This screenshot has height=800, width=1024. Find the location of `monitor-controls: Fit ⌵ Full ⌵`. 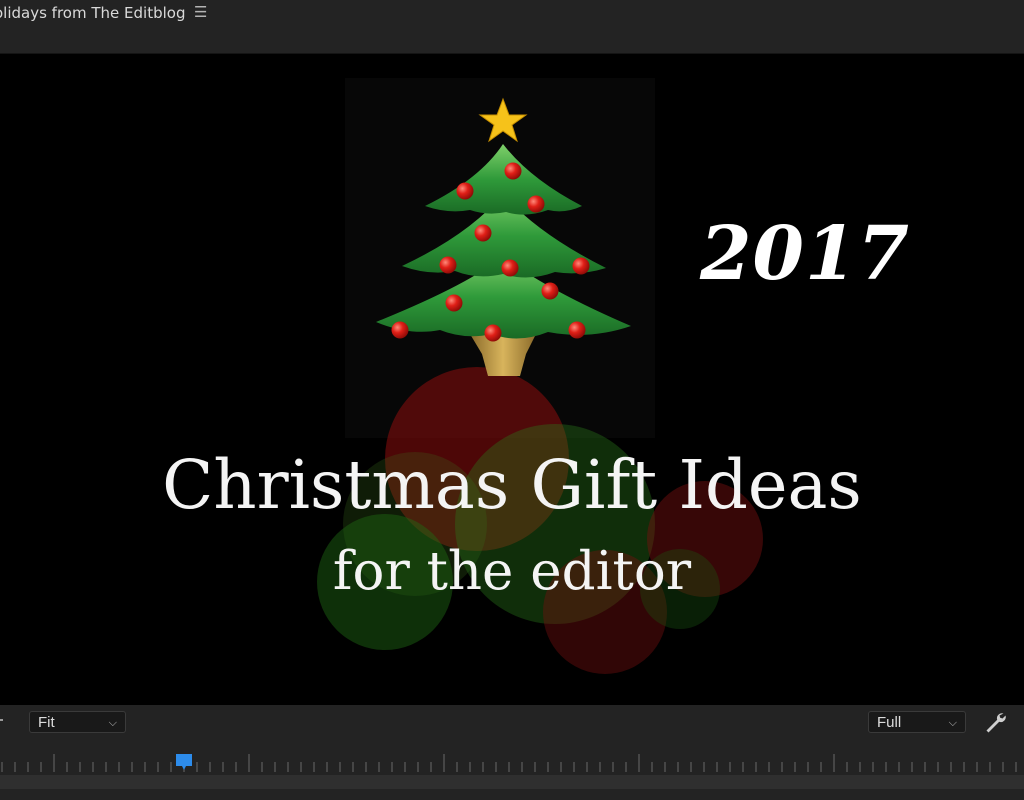

monitor-controls: Fit ⌵ Full ⌵ is located at coordinates (512, 752).